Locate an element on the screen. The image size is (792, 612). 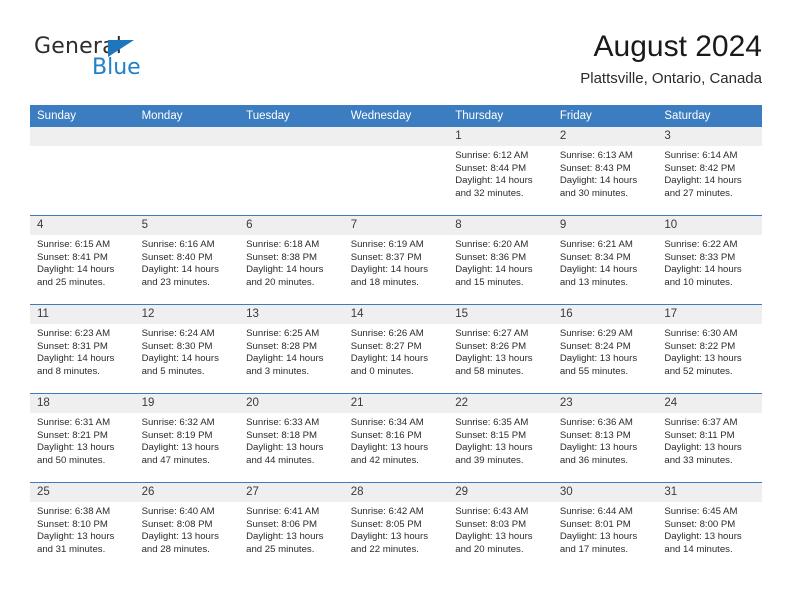
sunset-time: Sunset: 8:01 PM is located at coordinates (595, 524).